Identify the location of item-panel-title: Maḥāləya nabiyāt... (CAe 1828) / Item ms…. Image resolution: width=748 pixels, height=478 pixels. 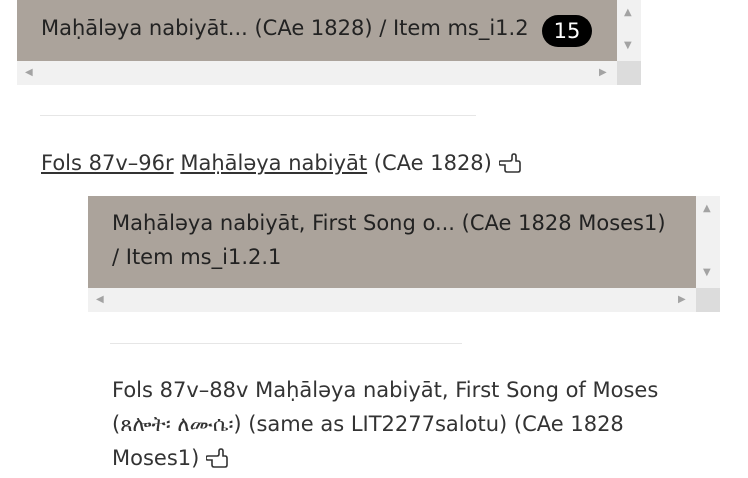
(285, 28).